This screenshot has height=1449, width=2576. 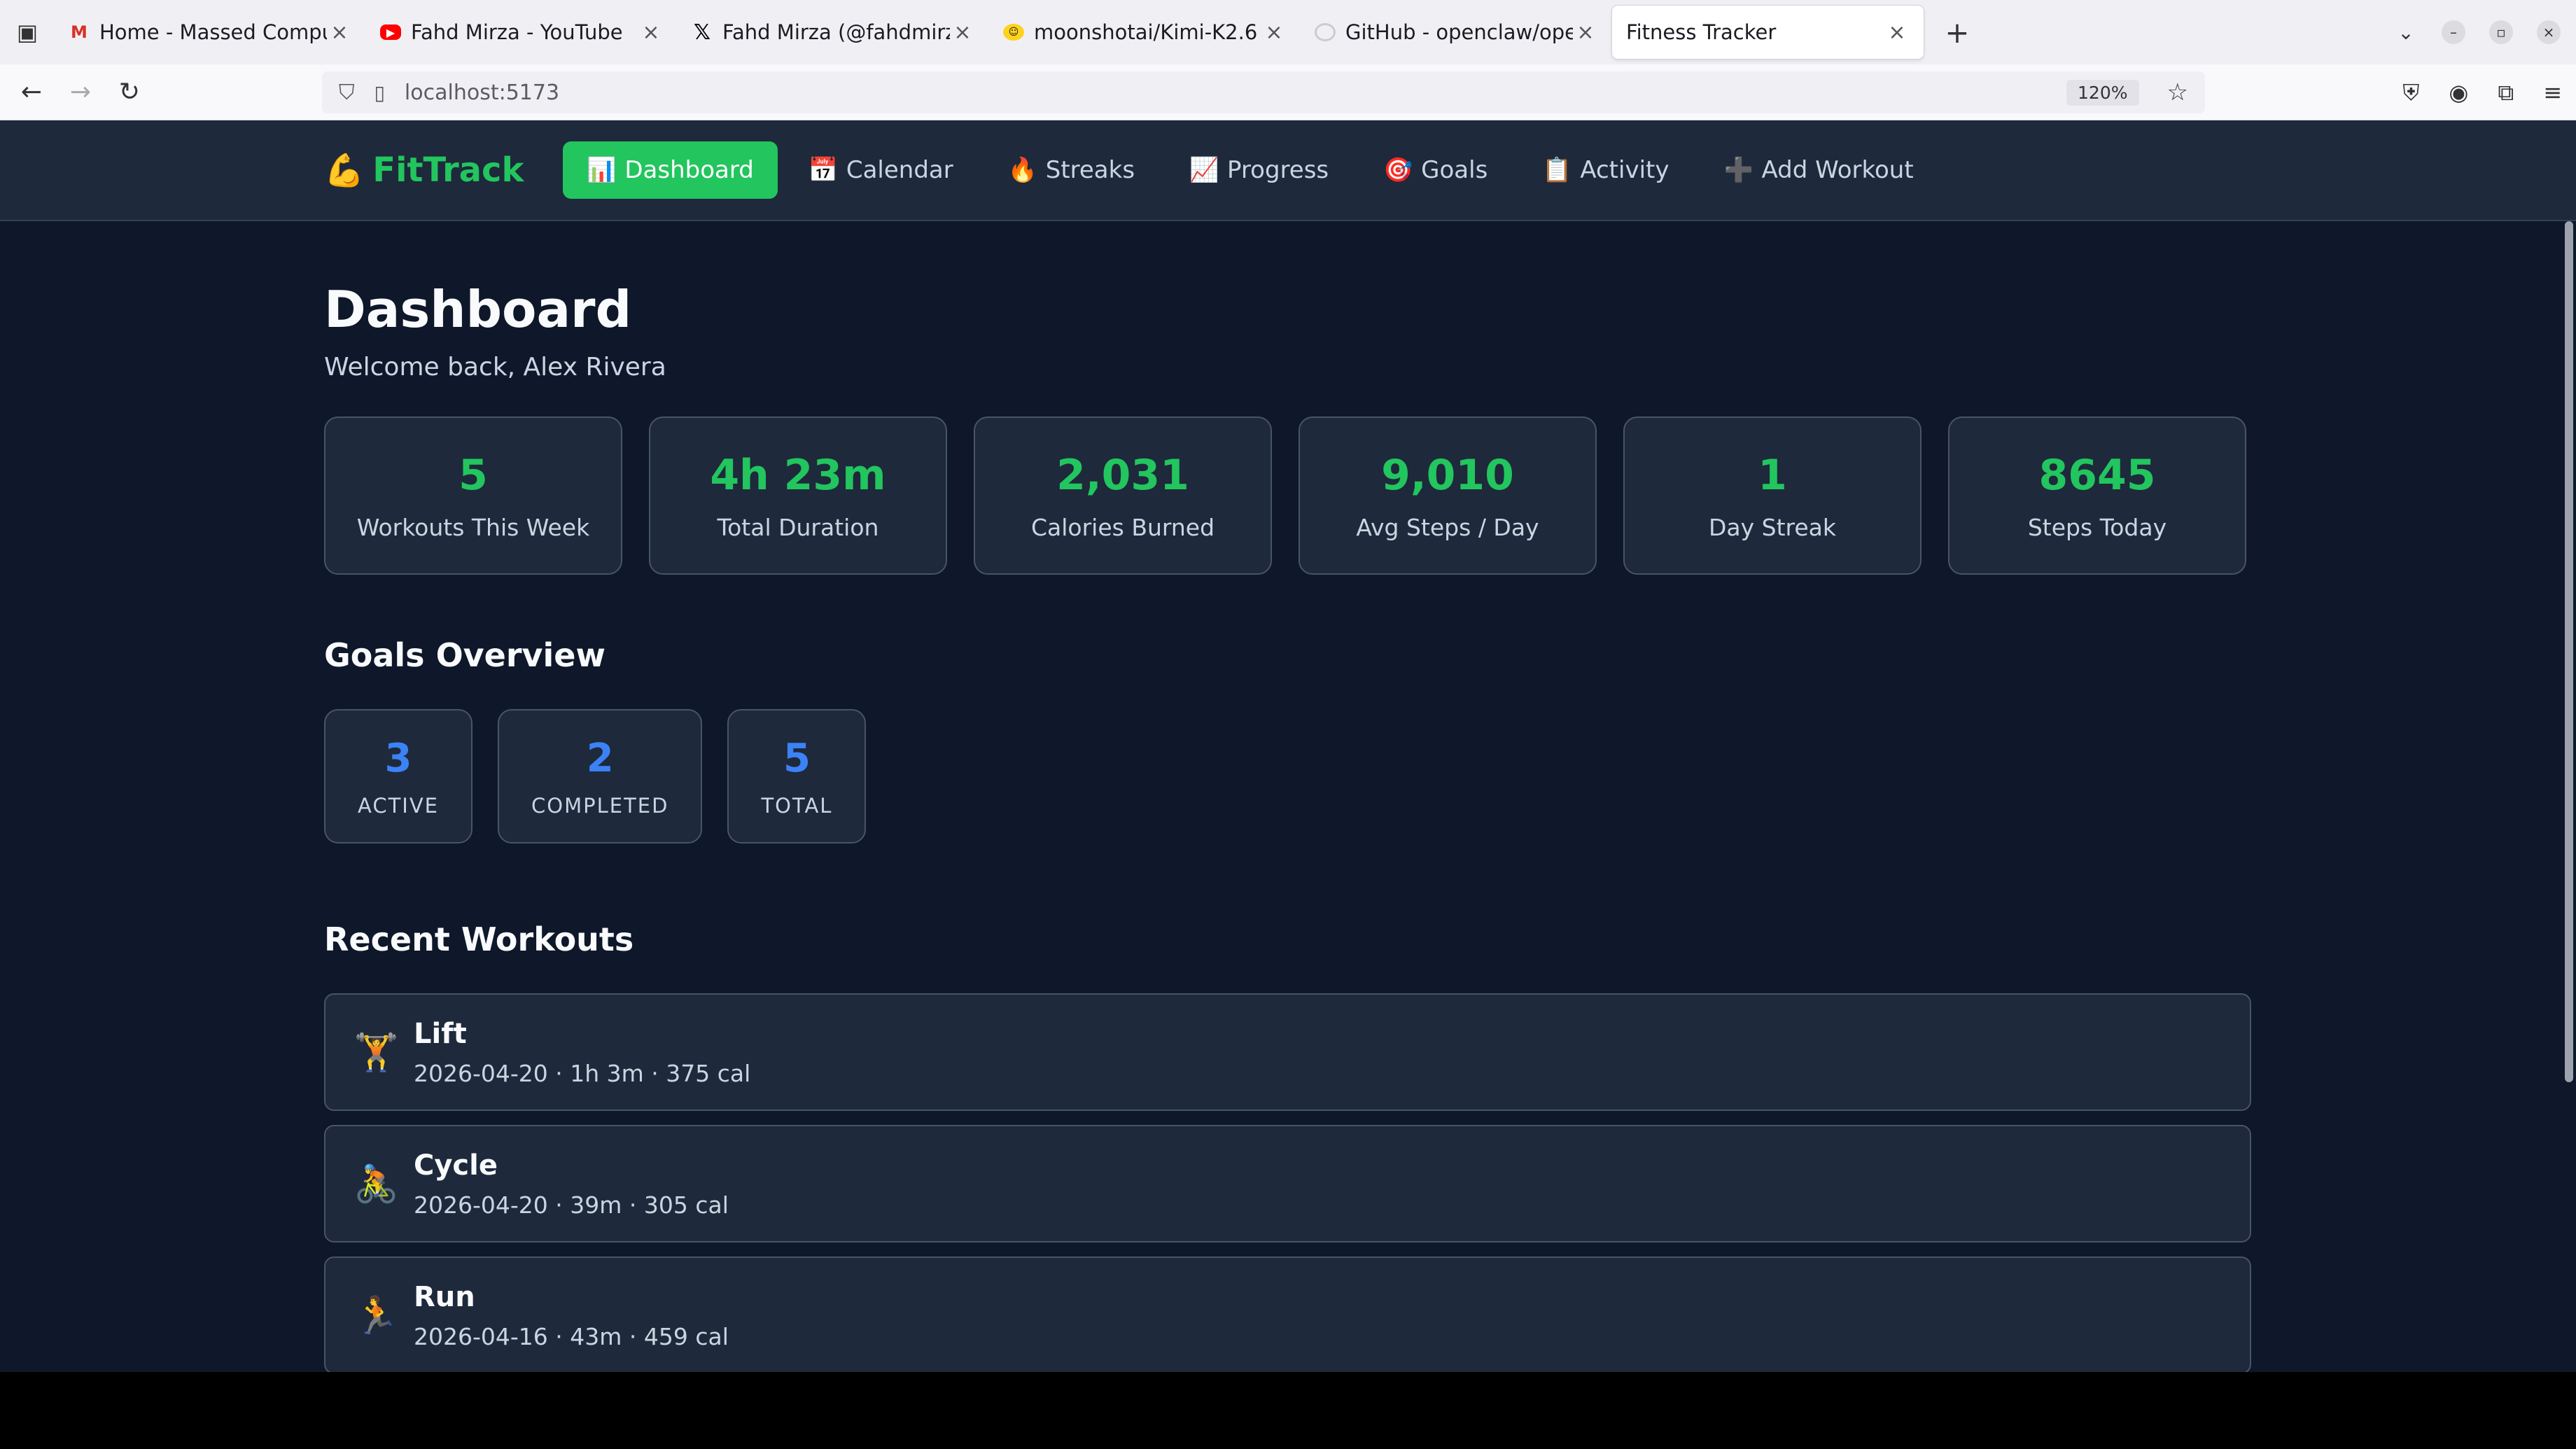 What do you see at coordinates (1456, 32) in the screenshot?
I see `browser-tab: GitHub - openclaw/openc ×` at bounding box center [1456, 32].